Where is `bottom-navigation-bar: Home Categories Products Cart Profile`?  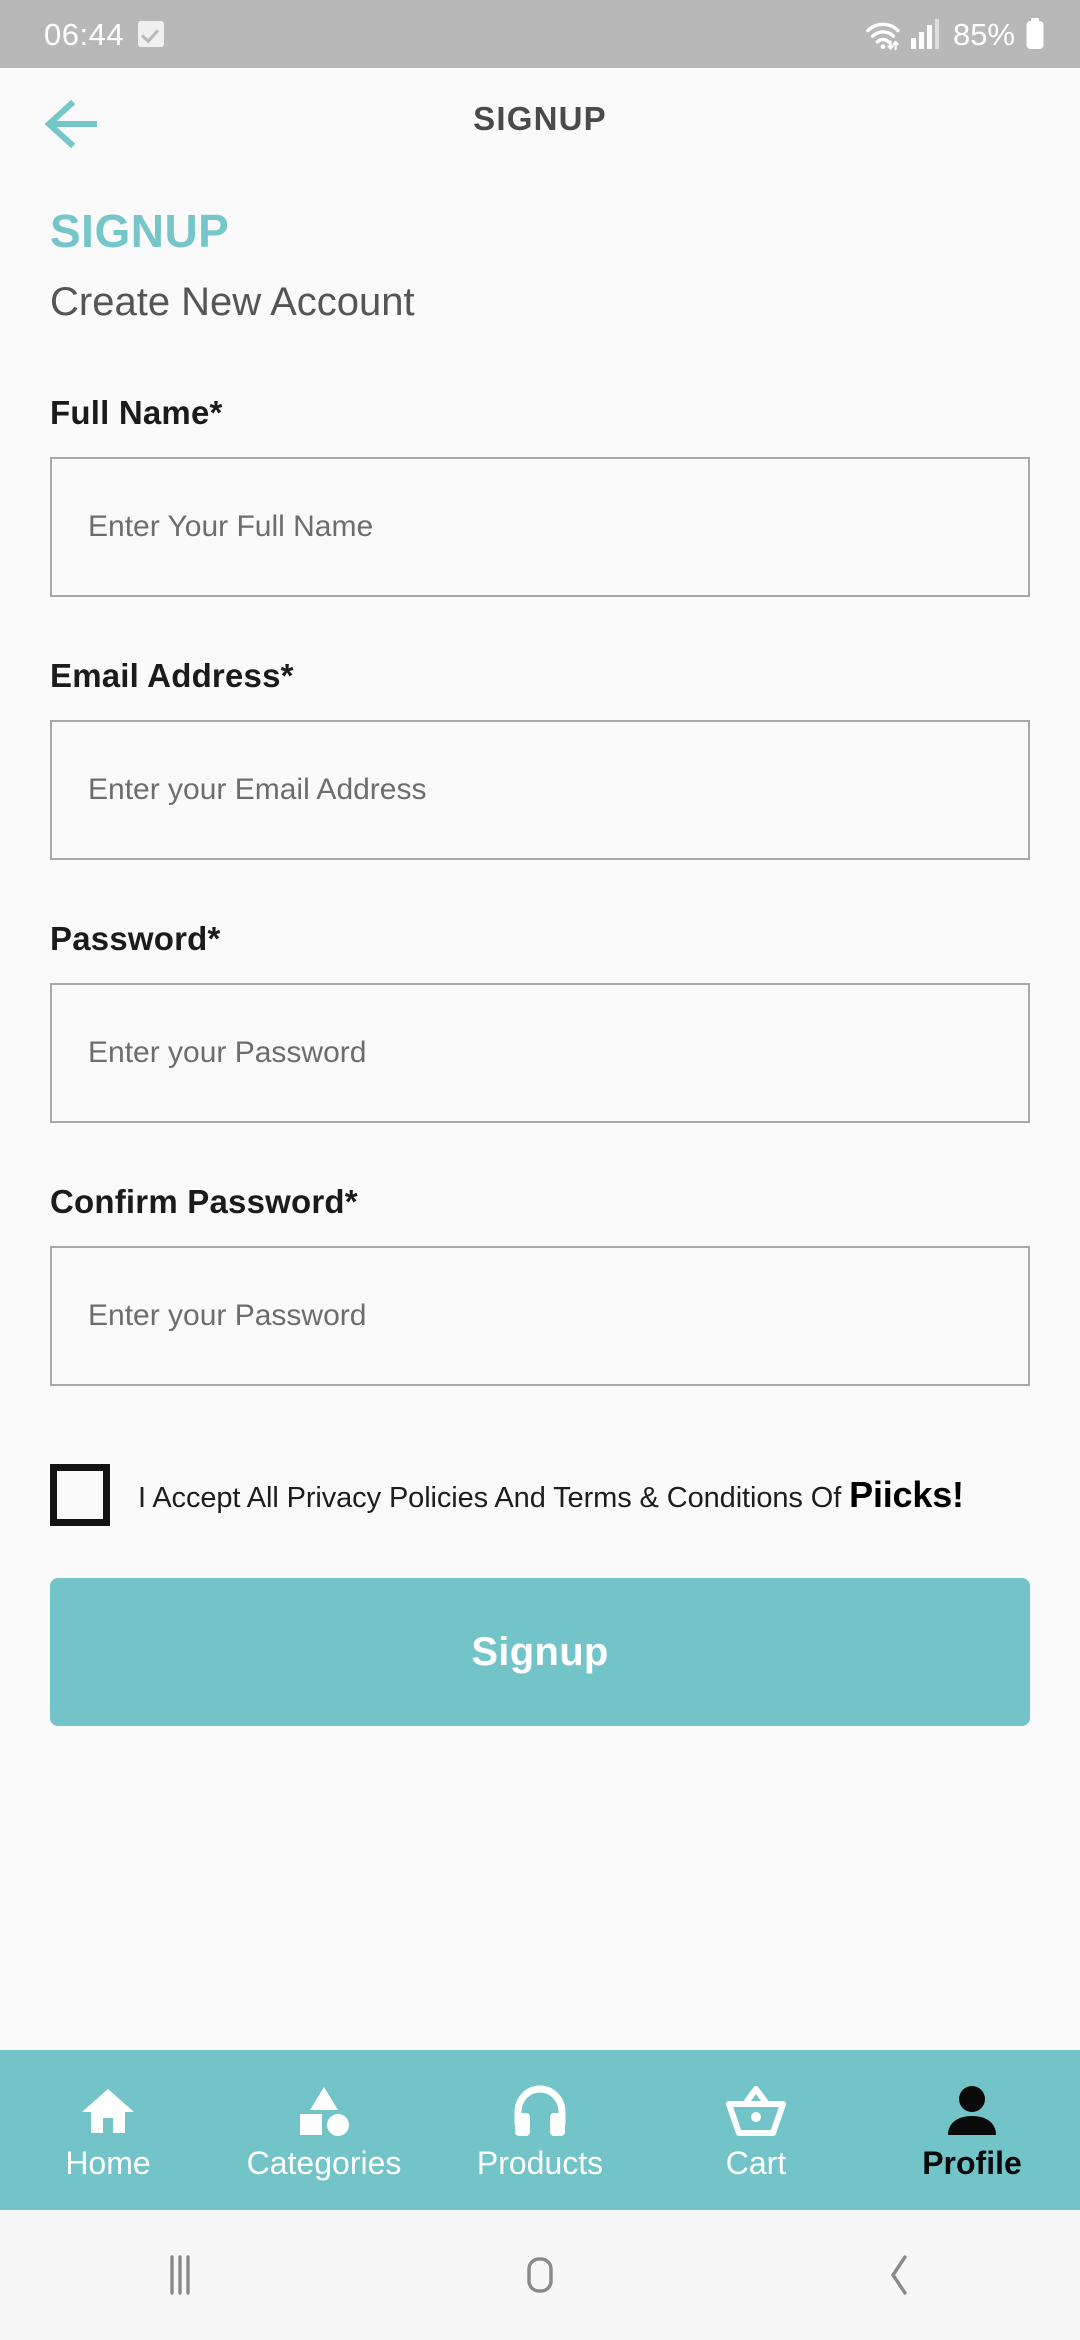
bottom-navigation-bar: Home Categories Products Cart Profile is located at coordinates (540, 2130).